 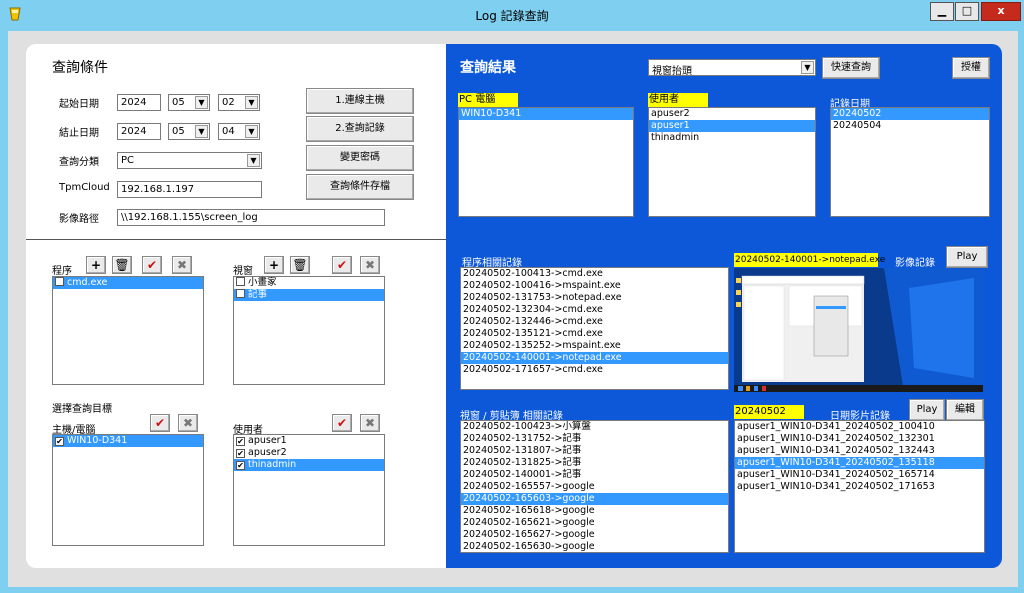 What do you see at coordinates (251, 217) in the screenshot?
I see `image-path-input: \\192.168.1.155\screen_log` at bounding box center [251, 217].